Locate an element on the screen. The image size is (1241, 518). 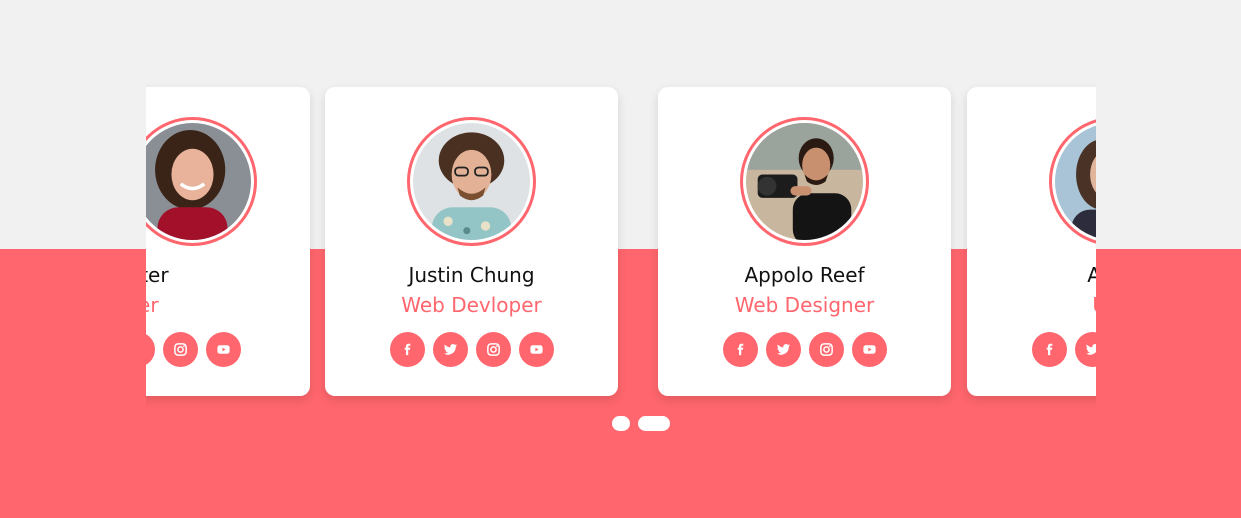
member-role: UI D is located at coordinates (1031, 305).